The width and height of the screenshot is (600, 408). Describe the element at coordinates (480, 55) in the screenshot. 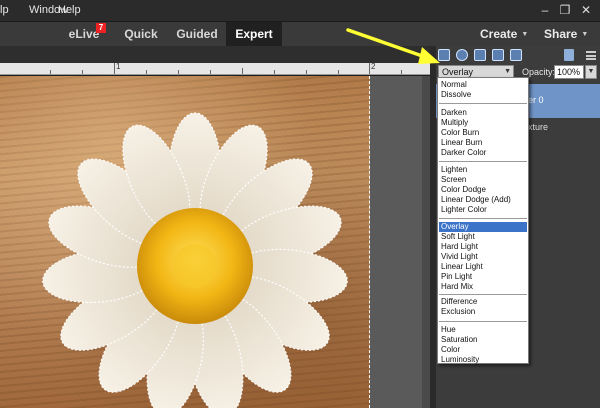

I see `layer-mask-icon` at that location.